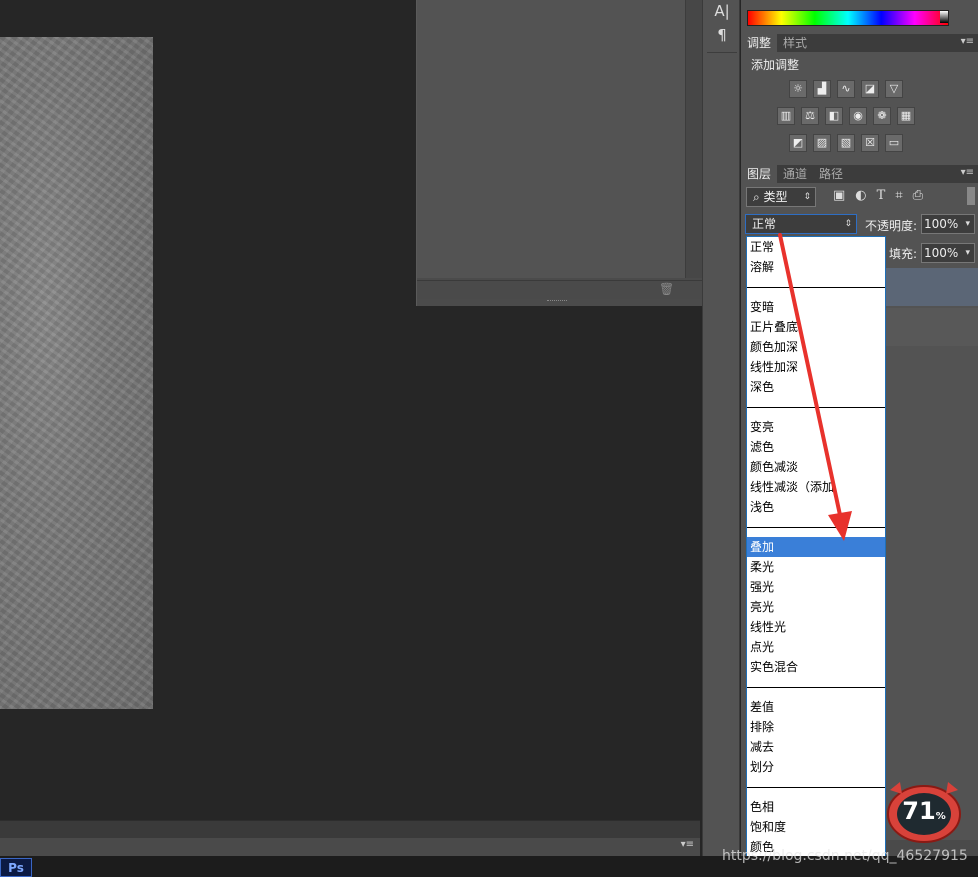 This screenshot has height=877, width=978. Describe the element at coordinates (932, 287) in the screenshot. I see `layer-row-selected` at that location.